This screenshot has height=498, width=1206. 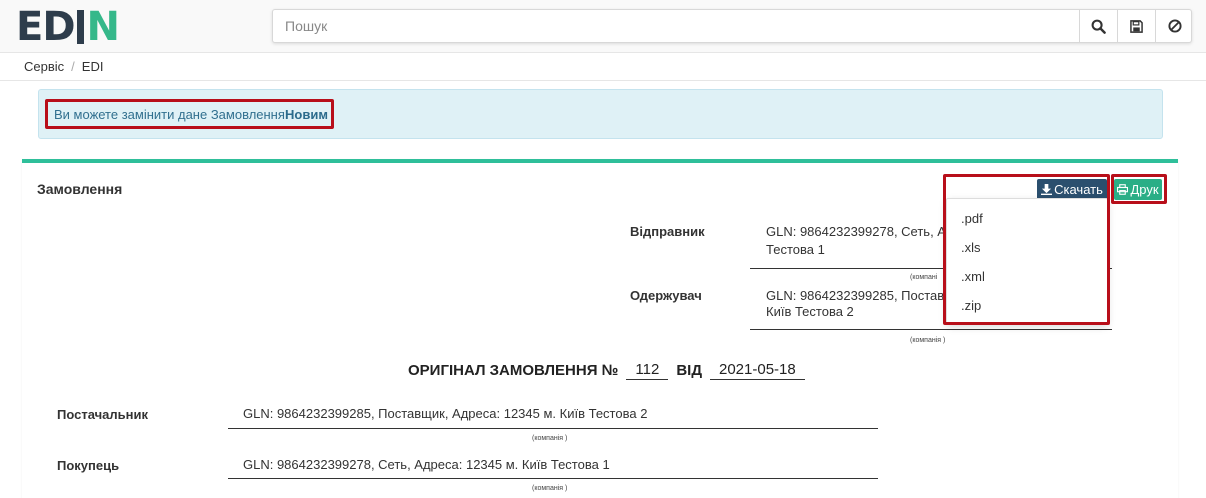 What do you see at coordinates (928, 340) in the screenshot?
I see `receiver-hint: (компанія )` at bounding box center [928, 340].